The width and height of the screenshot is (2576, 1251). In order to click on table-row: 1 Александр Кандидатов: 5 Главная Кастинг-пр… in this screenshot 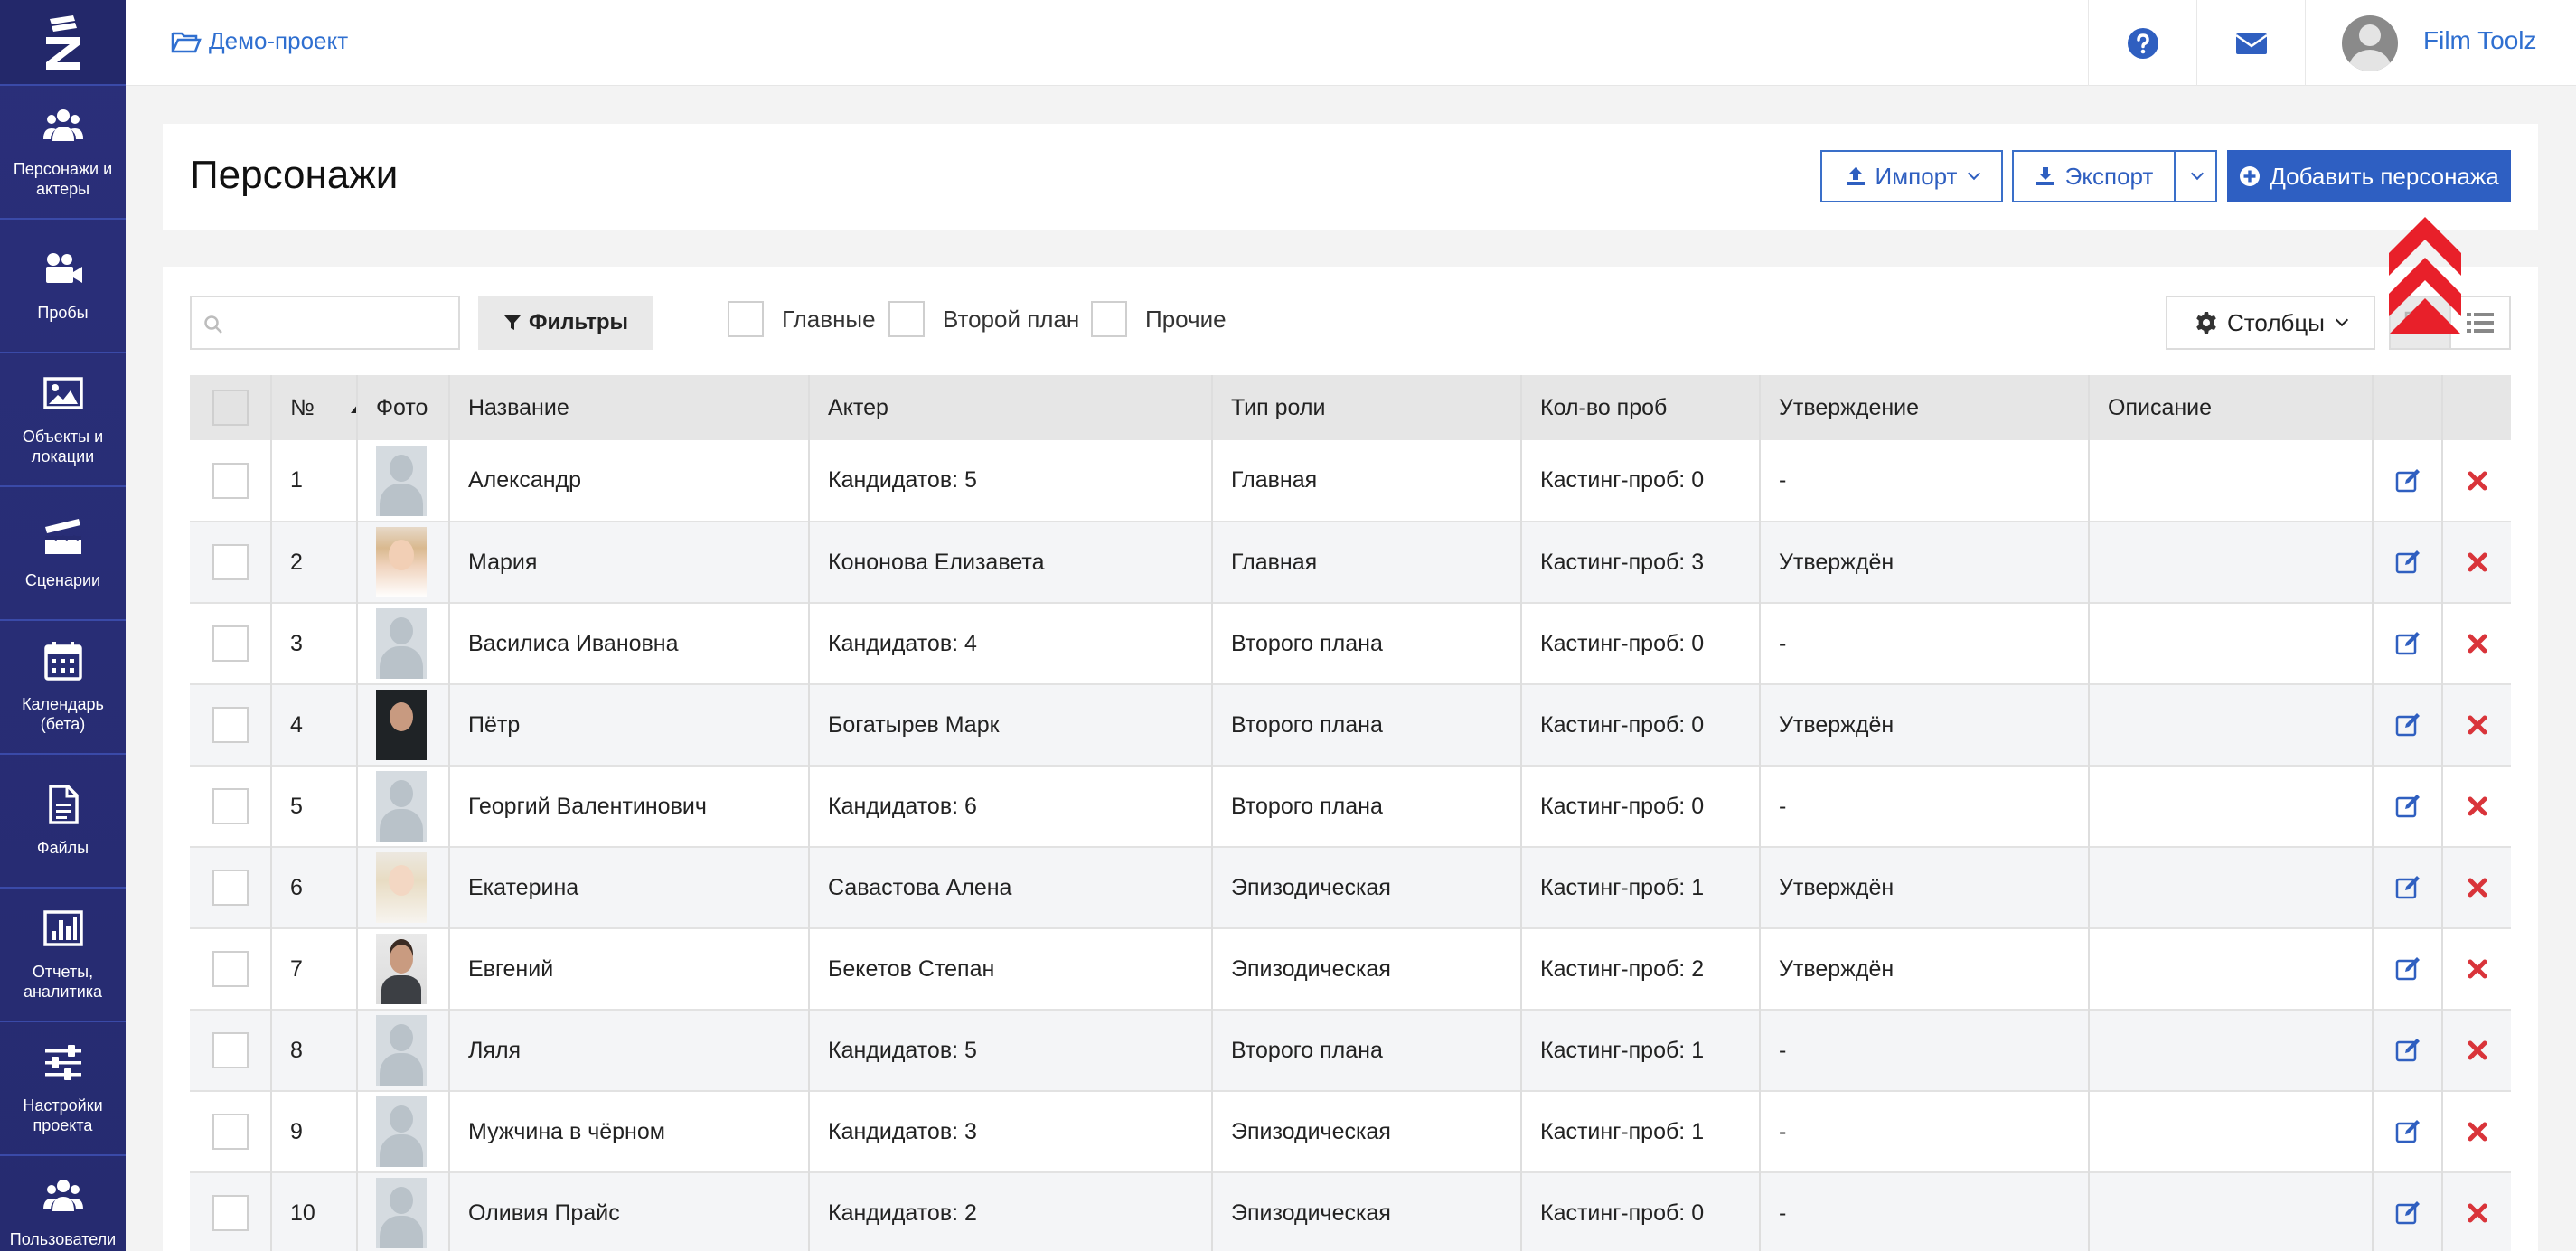, I will do `click(1350, 481)`.